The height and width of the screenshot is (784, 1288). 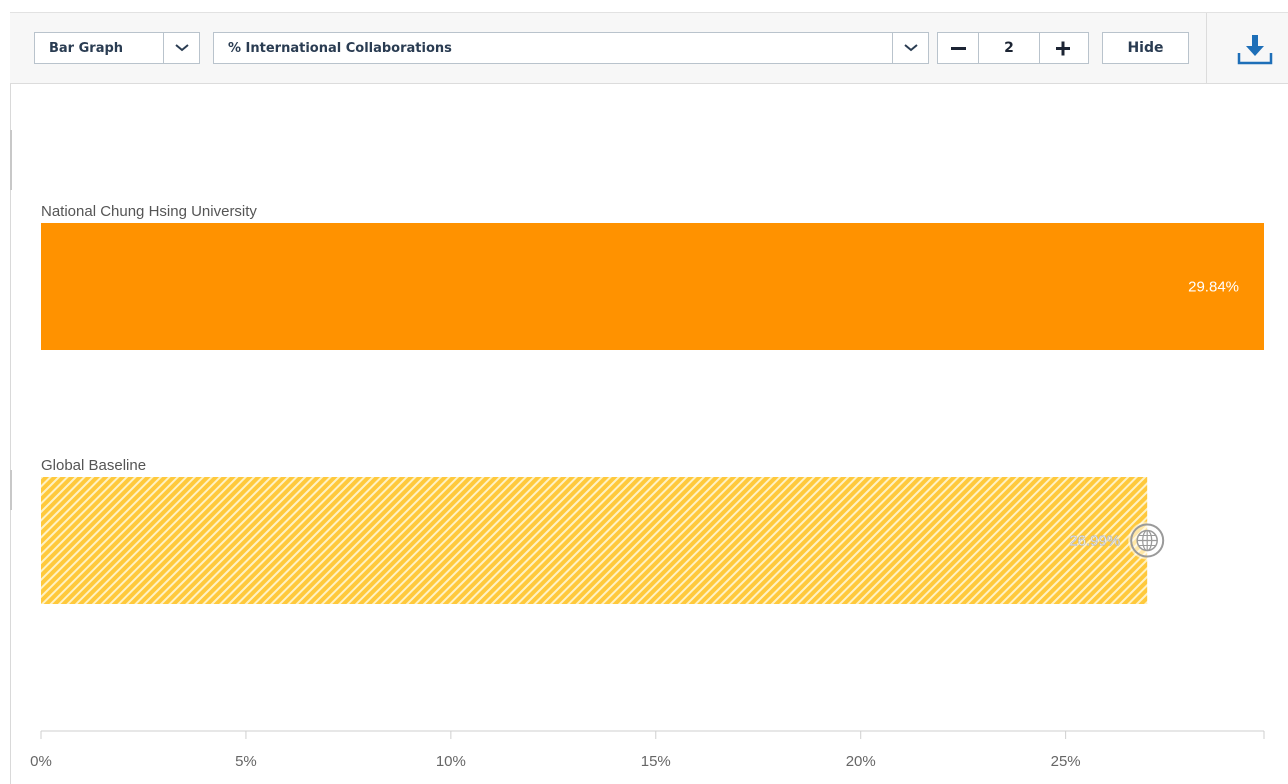 What do you see at coordinates (451, 761) in the screenshot?
I see `x-tick-label: 10%` at bounding box center [451, 761].